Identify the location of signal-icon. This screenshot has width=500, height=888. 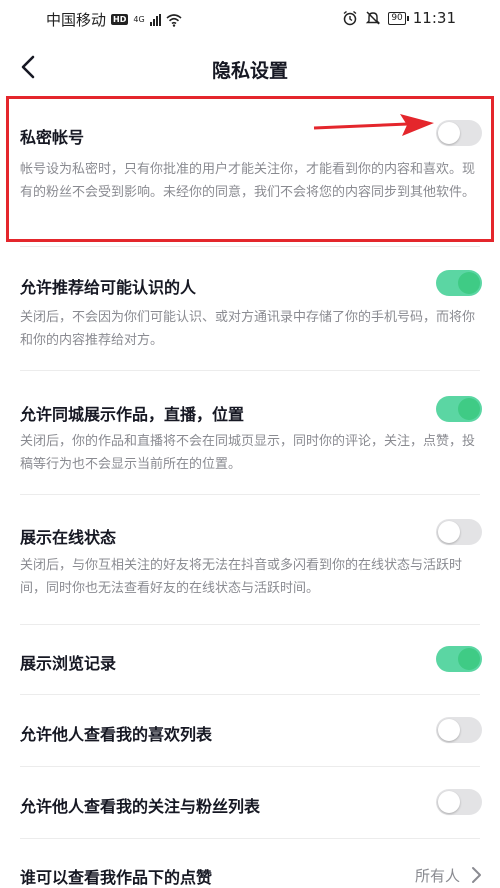
(155, 19).